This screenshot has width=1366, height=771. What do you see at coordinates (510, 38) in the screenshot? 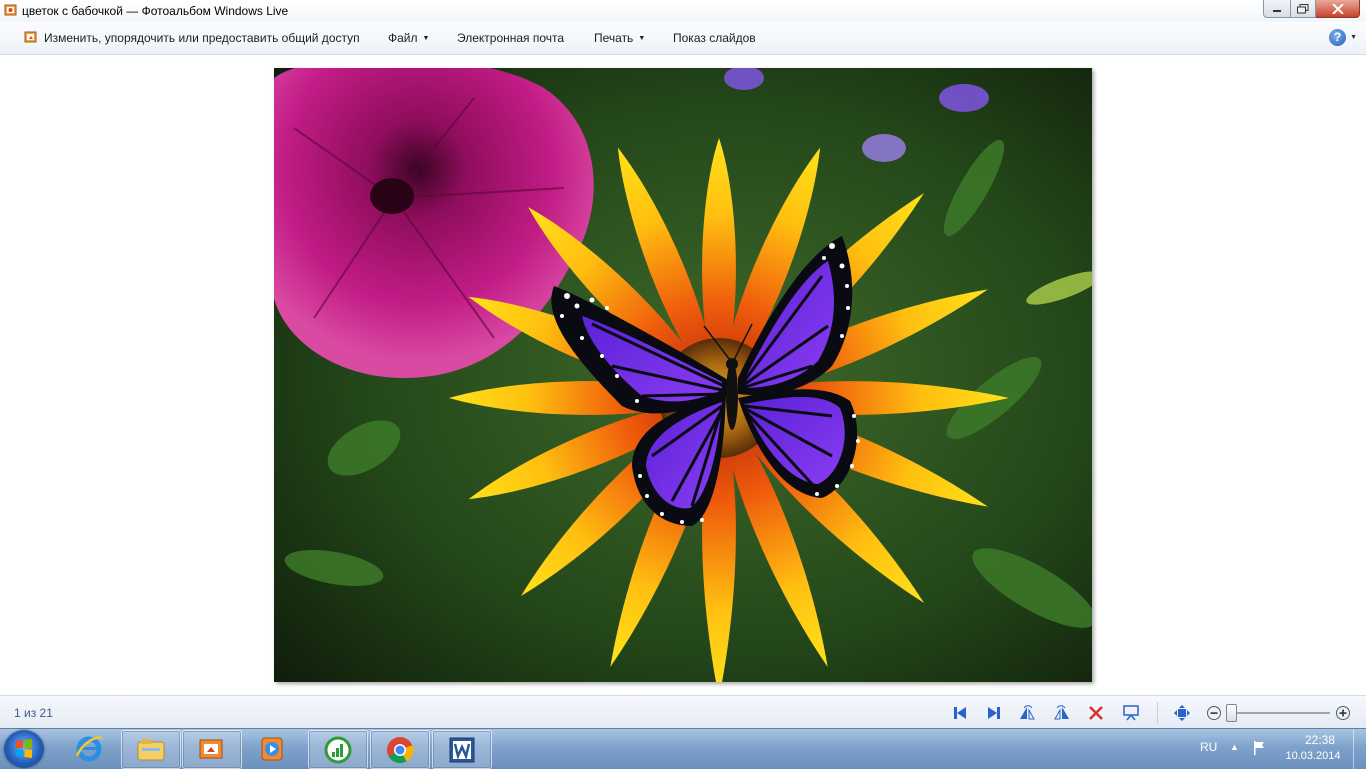
I see `email-menu: Электронная почта` at bounding box center [510, 38].